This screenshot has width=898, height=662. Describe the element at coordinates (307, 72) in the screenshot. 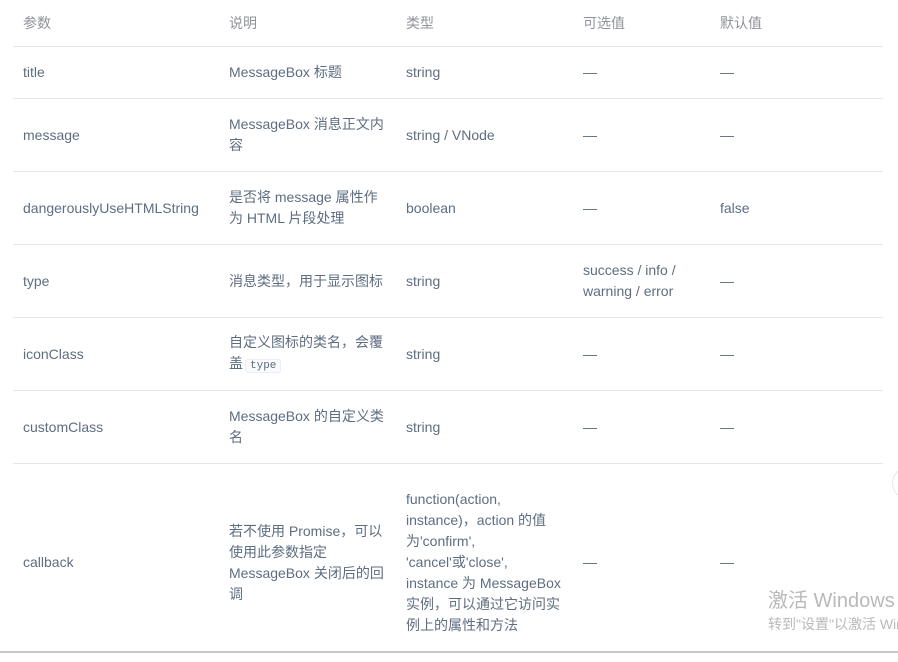

I see `cell-desc: MessageBox 标题` at that location.